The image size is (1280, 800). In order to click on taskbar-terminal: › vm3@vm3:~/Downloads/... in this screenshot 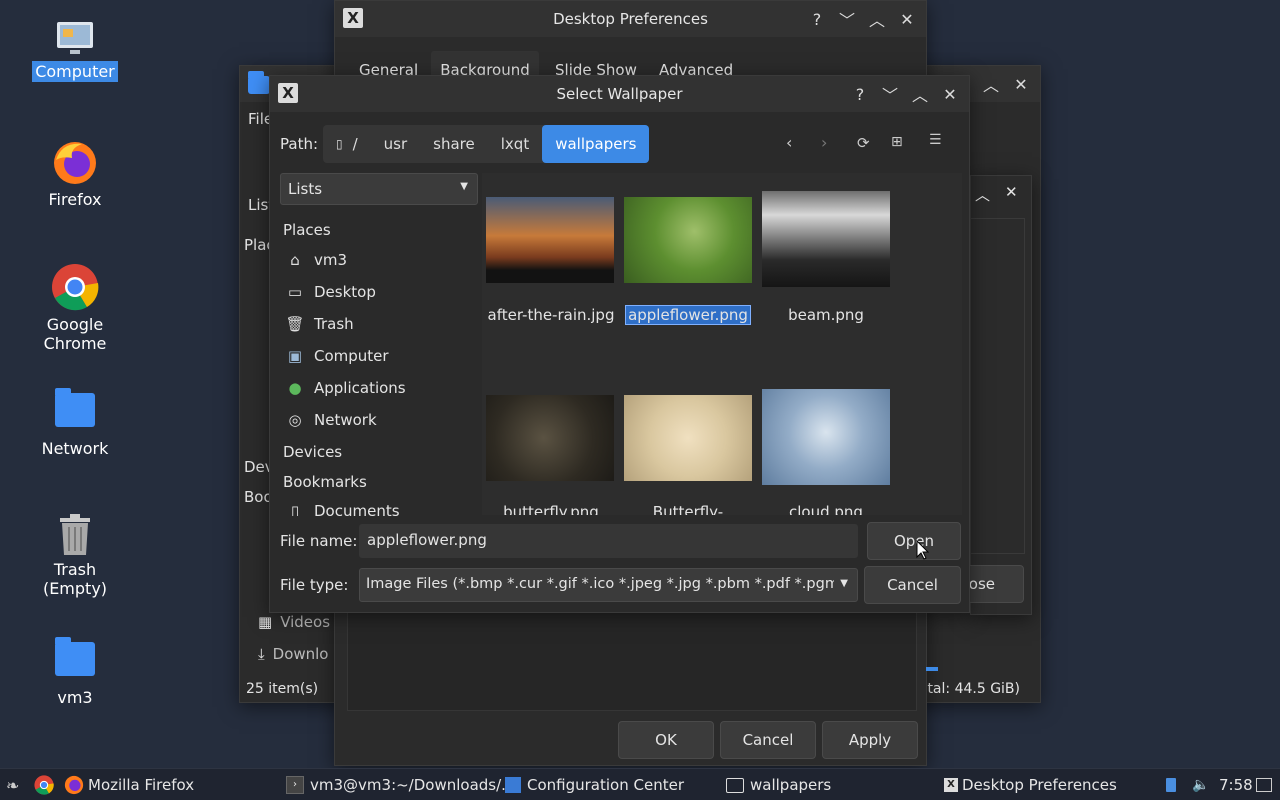, I will do `click(400, 785)`.